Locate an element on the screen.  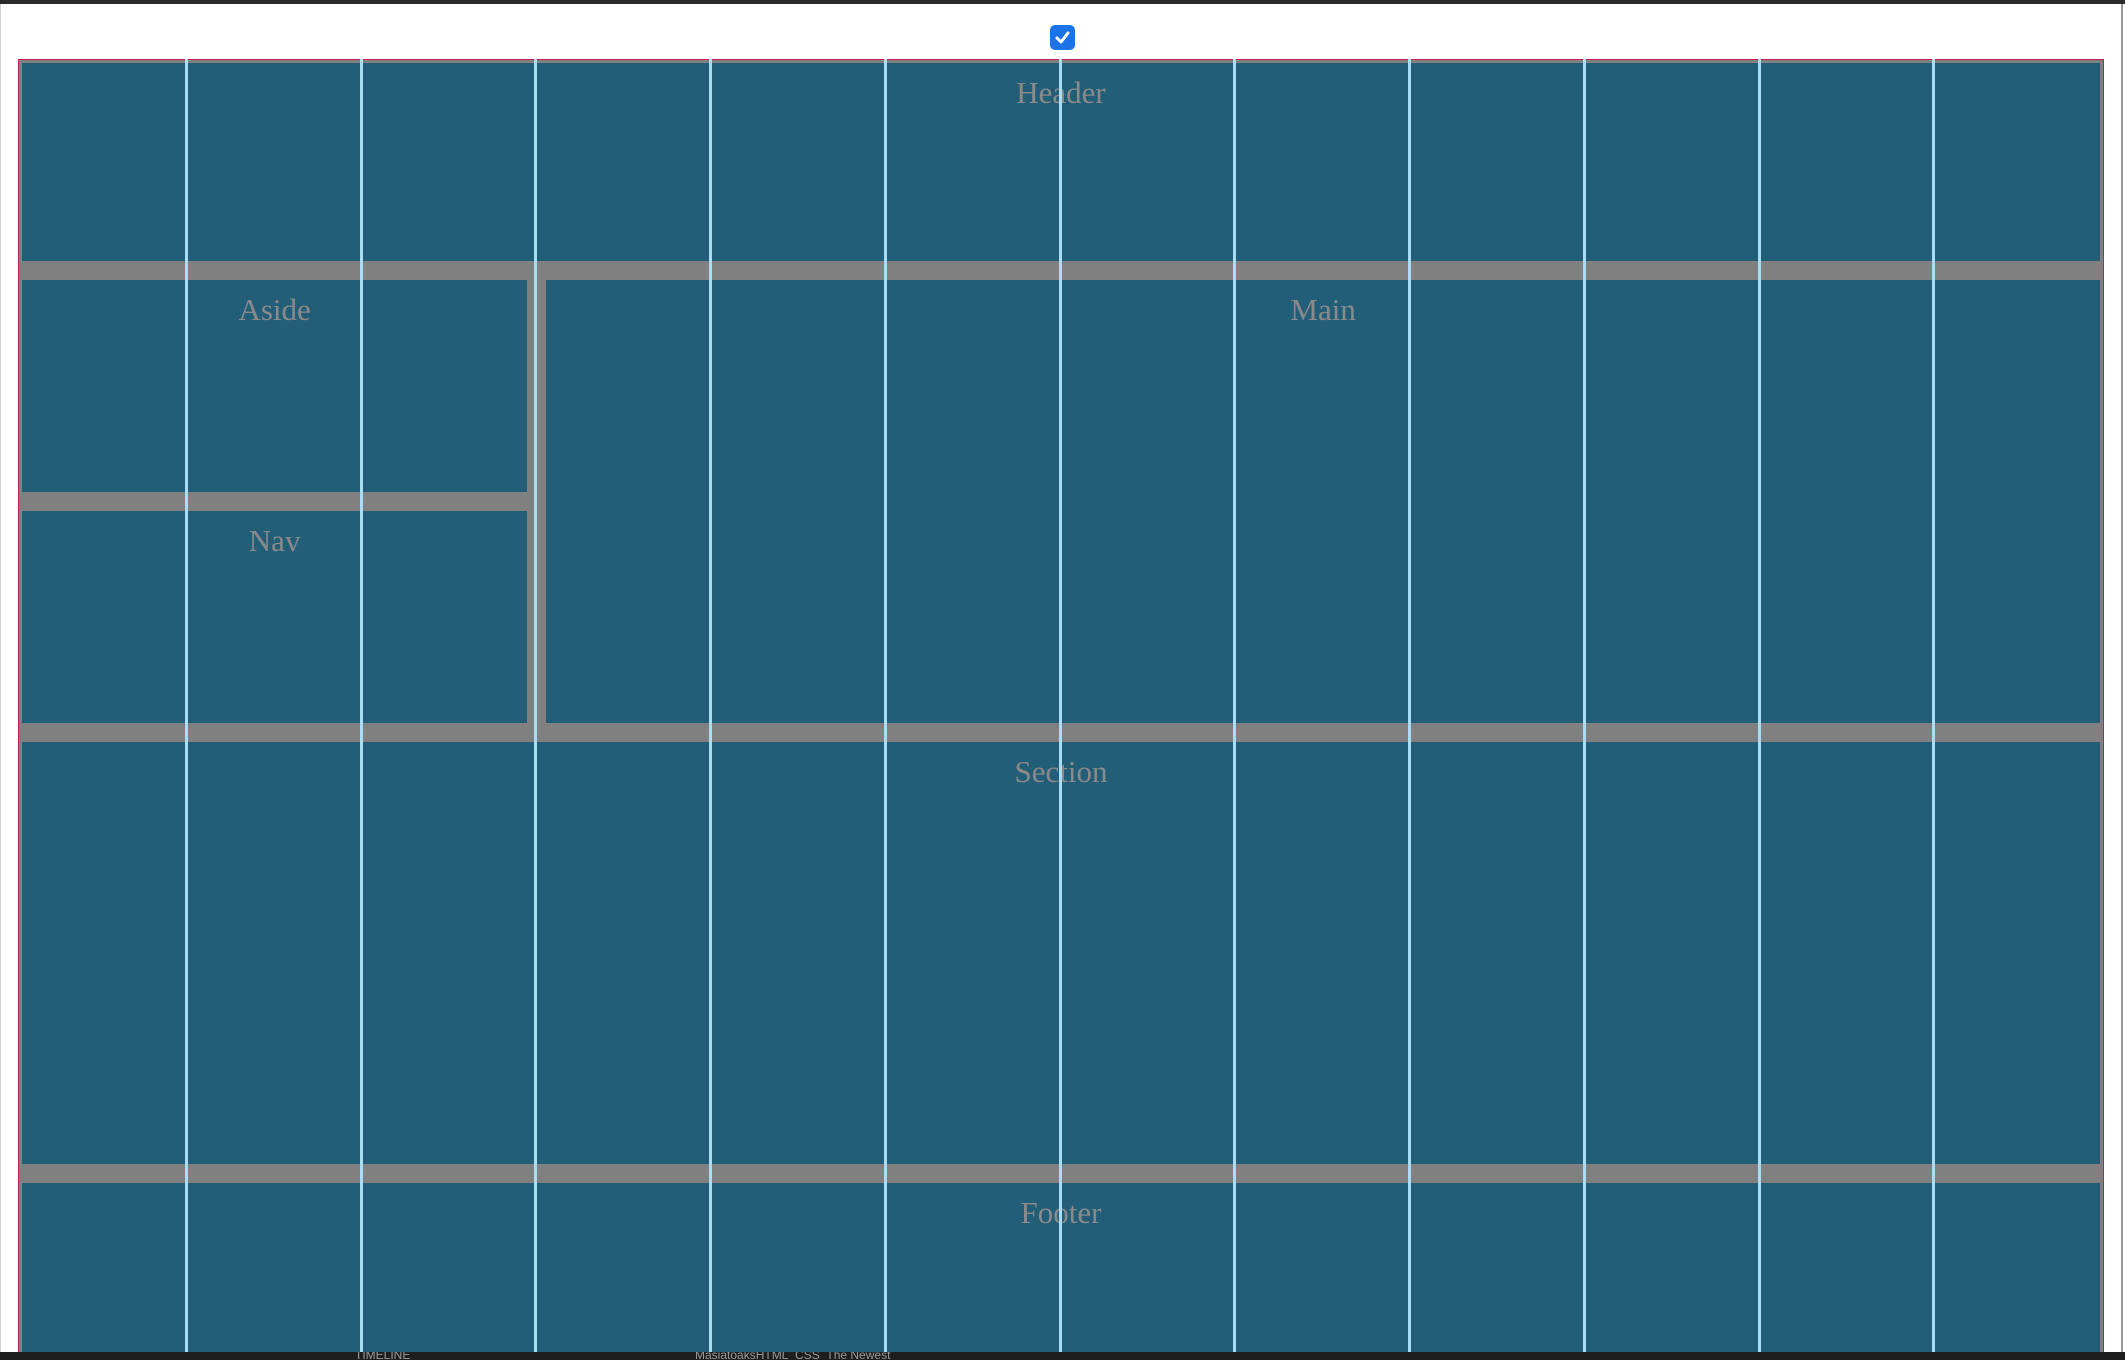
grid-overlay-checkbox is located at coordinates (1062, 37).